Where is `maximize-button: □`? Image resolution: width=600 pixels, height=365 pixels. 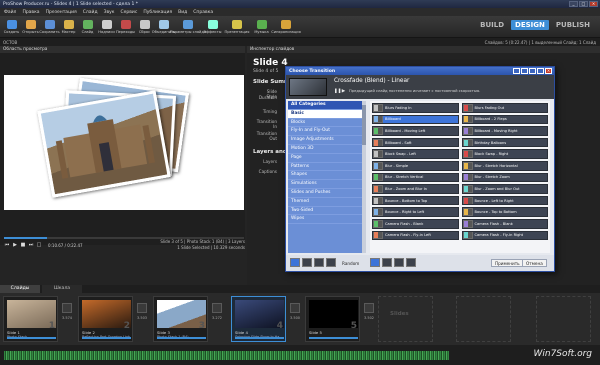
maximize-button: □ is located at coordinates (583, 4).